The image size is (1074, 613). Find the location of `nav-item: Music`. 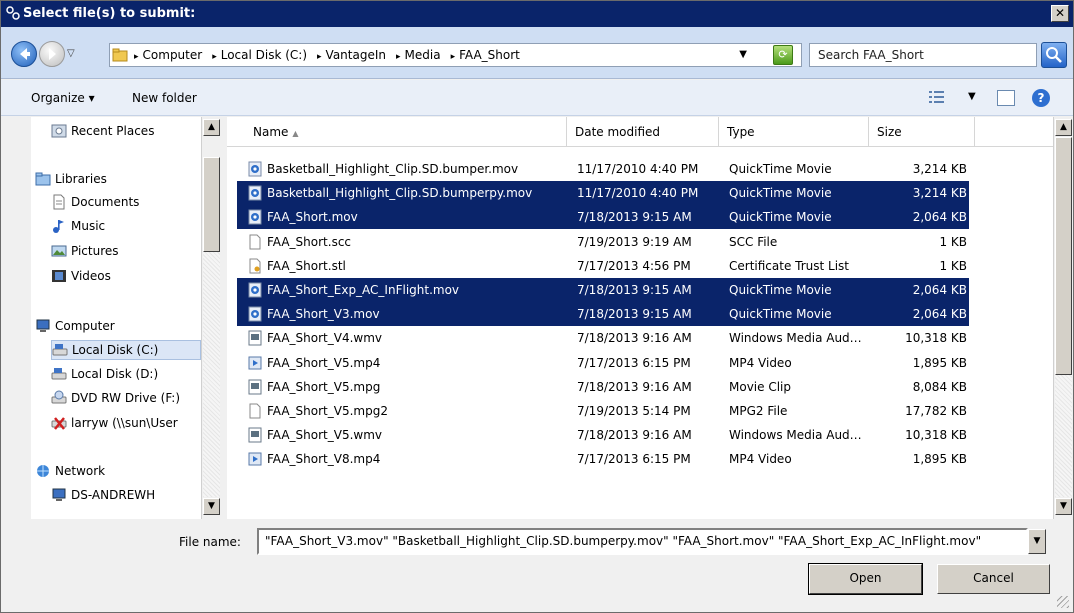

nav-item: Music is located at coordinates (135, 227).